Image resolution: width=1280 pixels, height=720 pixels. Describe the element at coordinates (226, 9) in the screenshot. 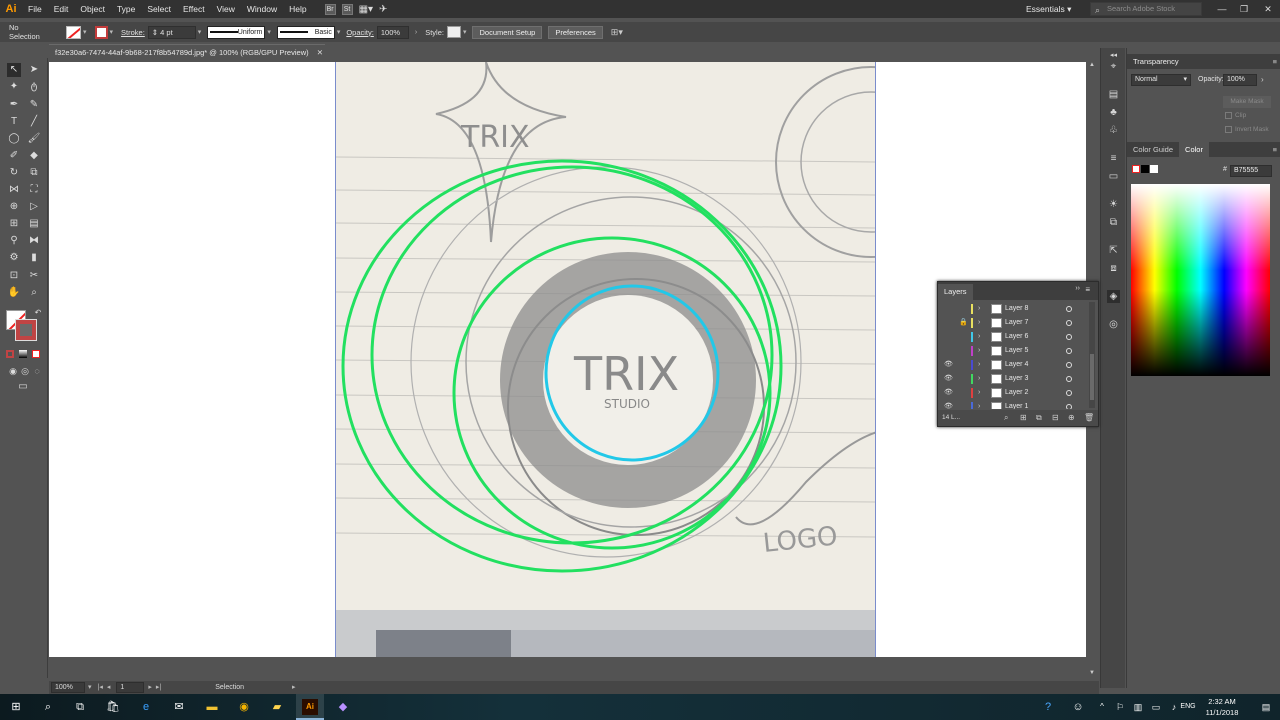

I see `menu-view: View` at that location.